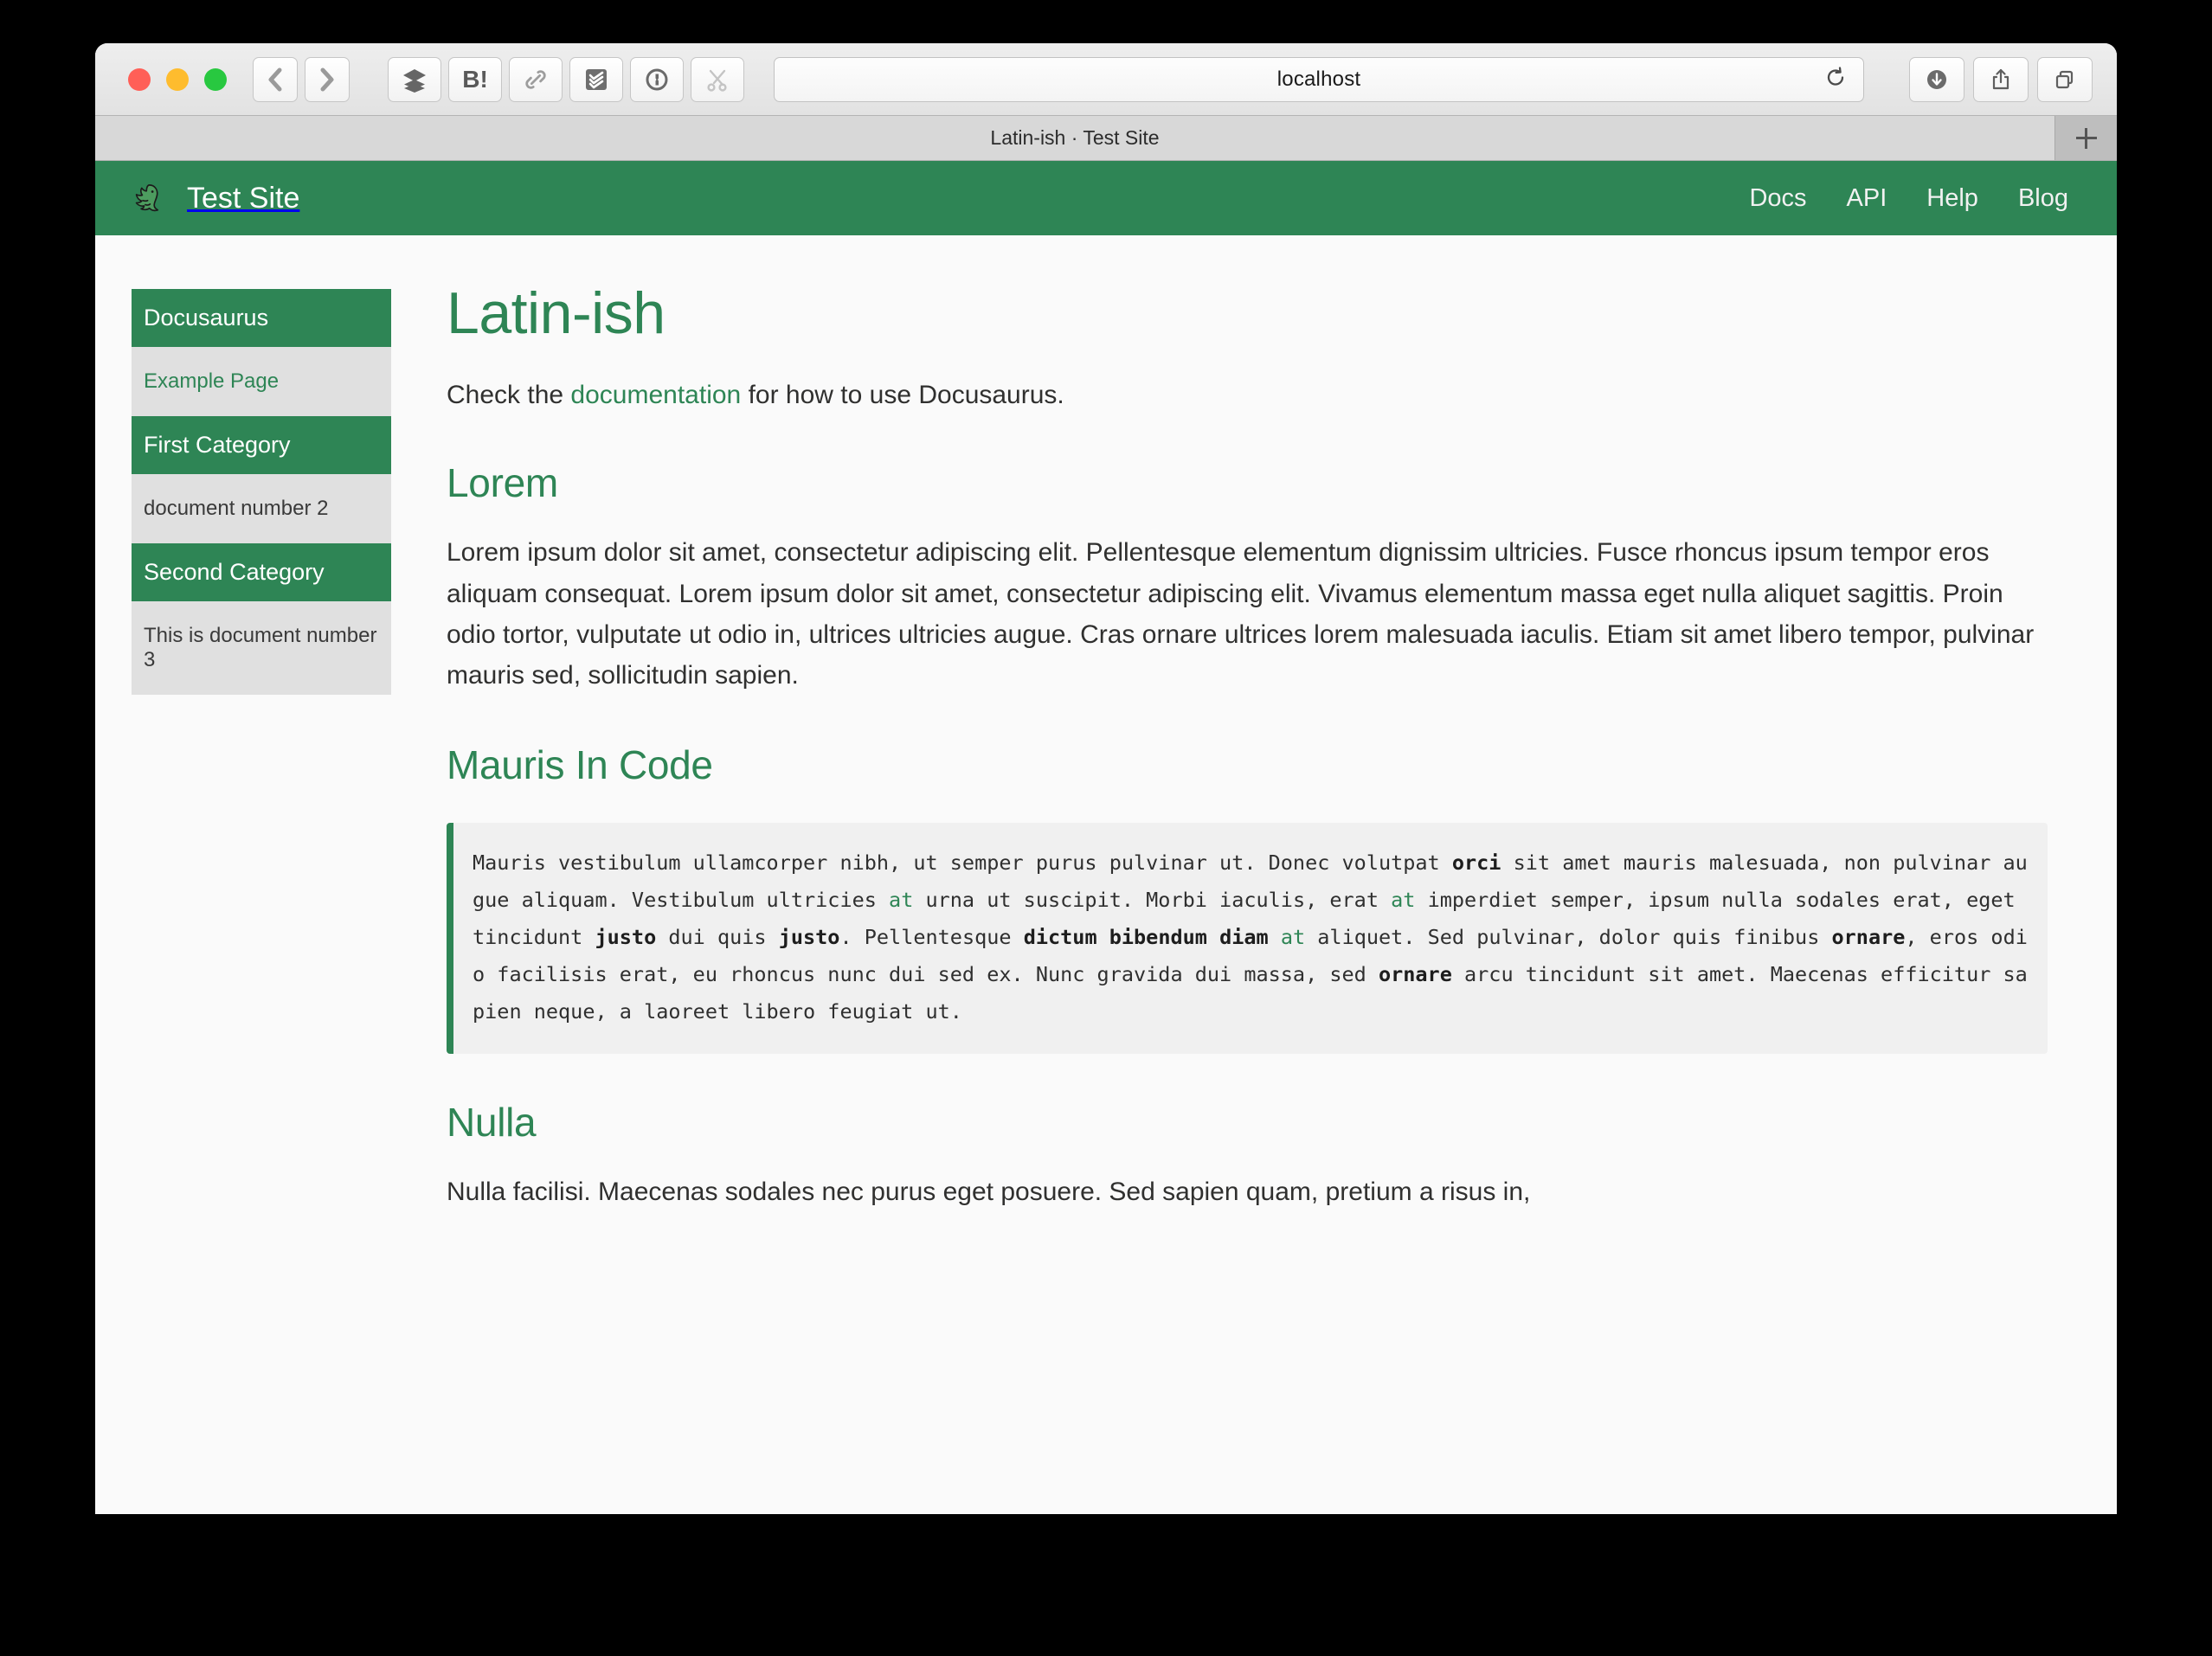  I want to click on checklist-extension-button, so click(596, 79).